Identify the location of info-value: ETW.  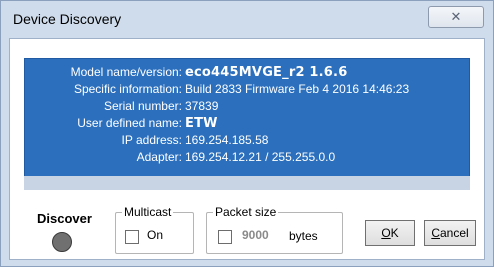
(201, 123).